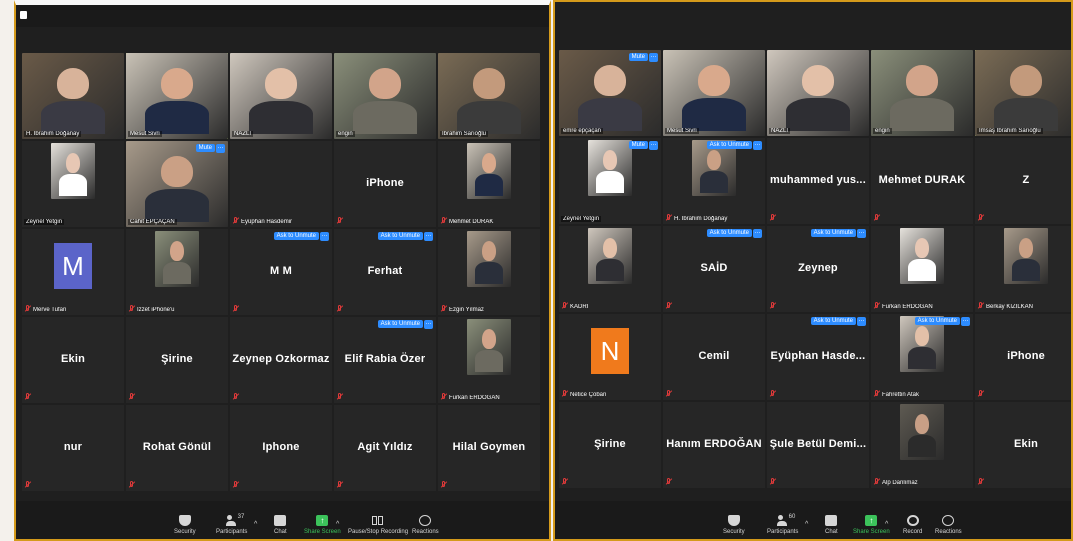 The height and width of the screenshot is (541, 1073). I want to click on participant-tile: İmsaş İbrahim Sarıoğlu, so click(1023, 93).